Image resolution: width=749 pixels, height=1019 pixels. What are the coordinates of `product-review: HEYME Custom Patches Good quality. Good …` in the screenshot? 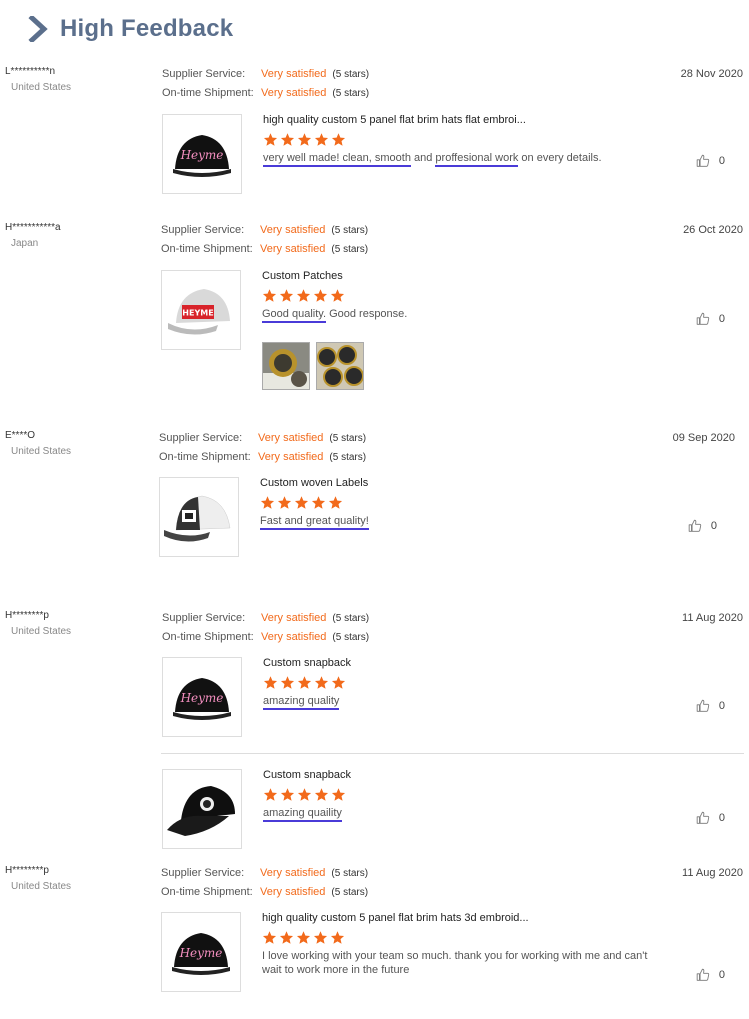 It's located at (441, 315).